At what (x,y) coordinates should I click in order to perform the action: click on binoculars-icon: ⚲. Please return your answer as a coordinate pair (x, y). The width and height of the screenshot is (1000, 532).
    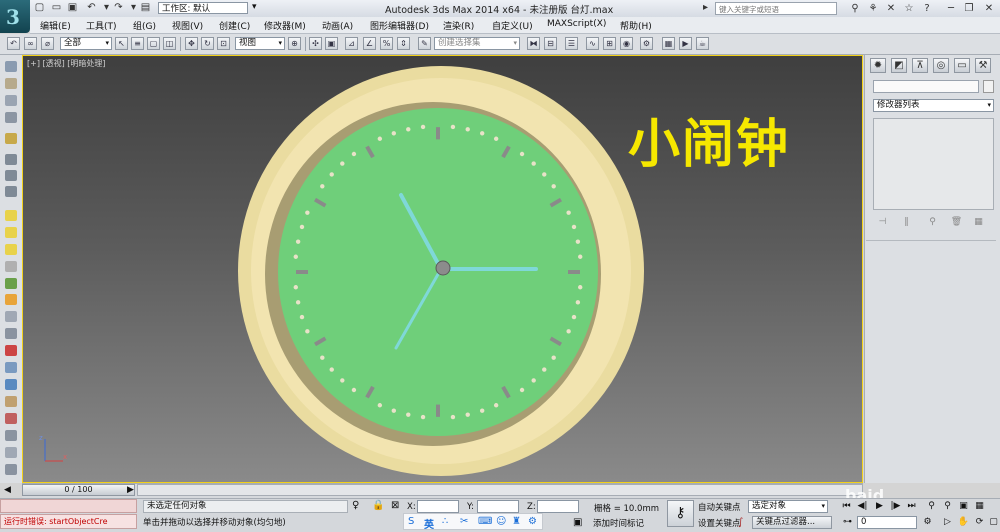
    Looking at the image, I should click on (855, 8).